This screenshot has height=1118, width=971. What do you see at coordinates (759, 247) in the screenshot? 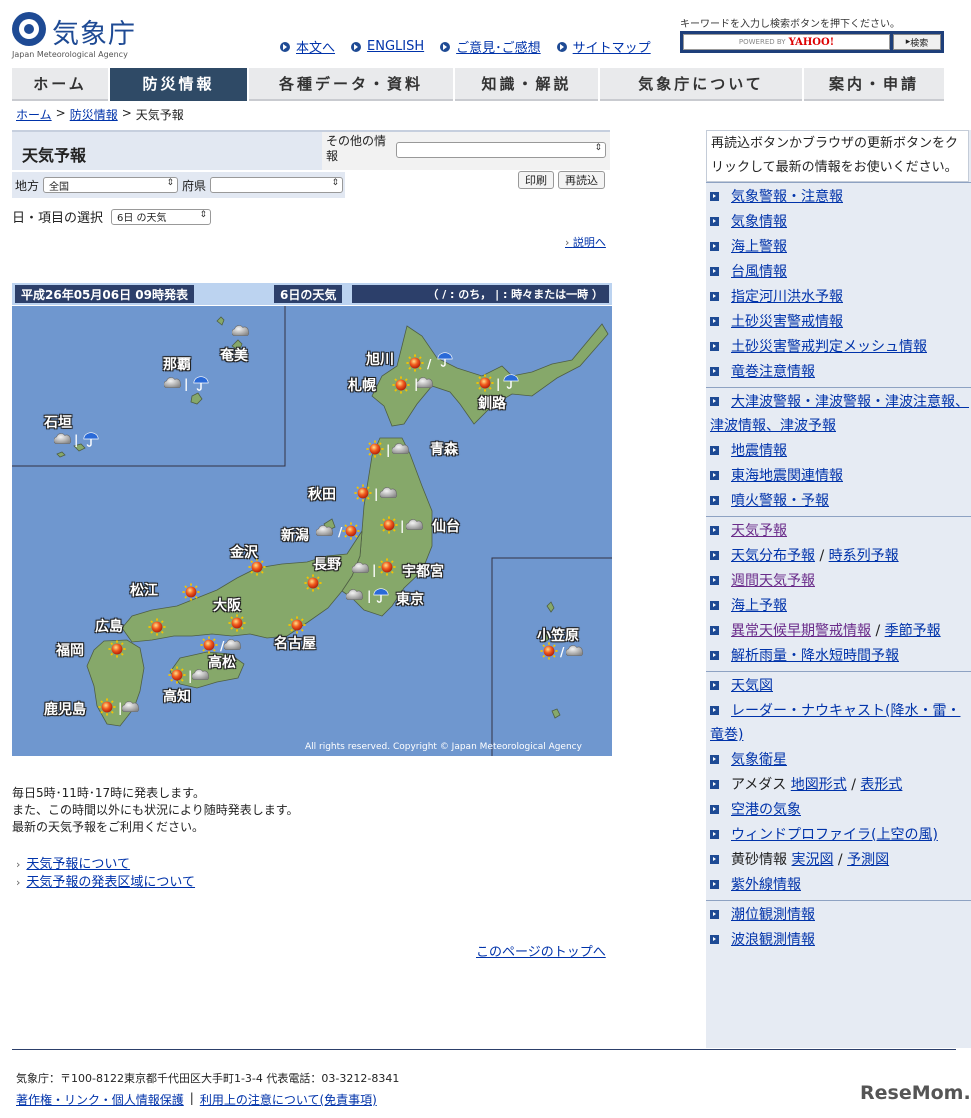
I see `sidebar-item: 海上警報` at bounding box center [759, 247].